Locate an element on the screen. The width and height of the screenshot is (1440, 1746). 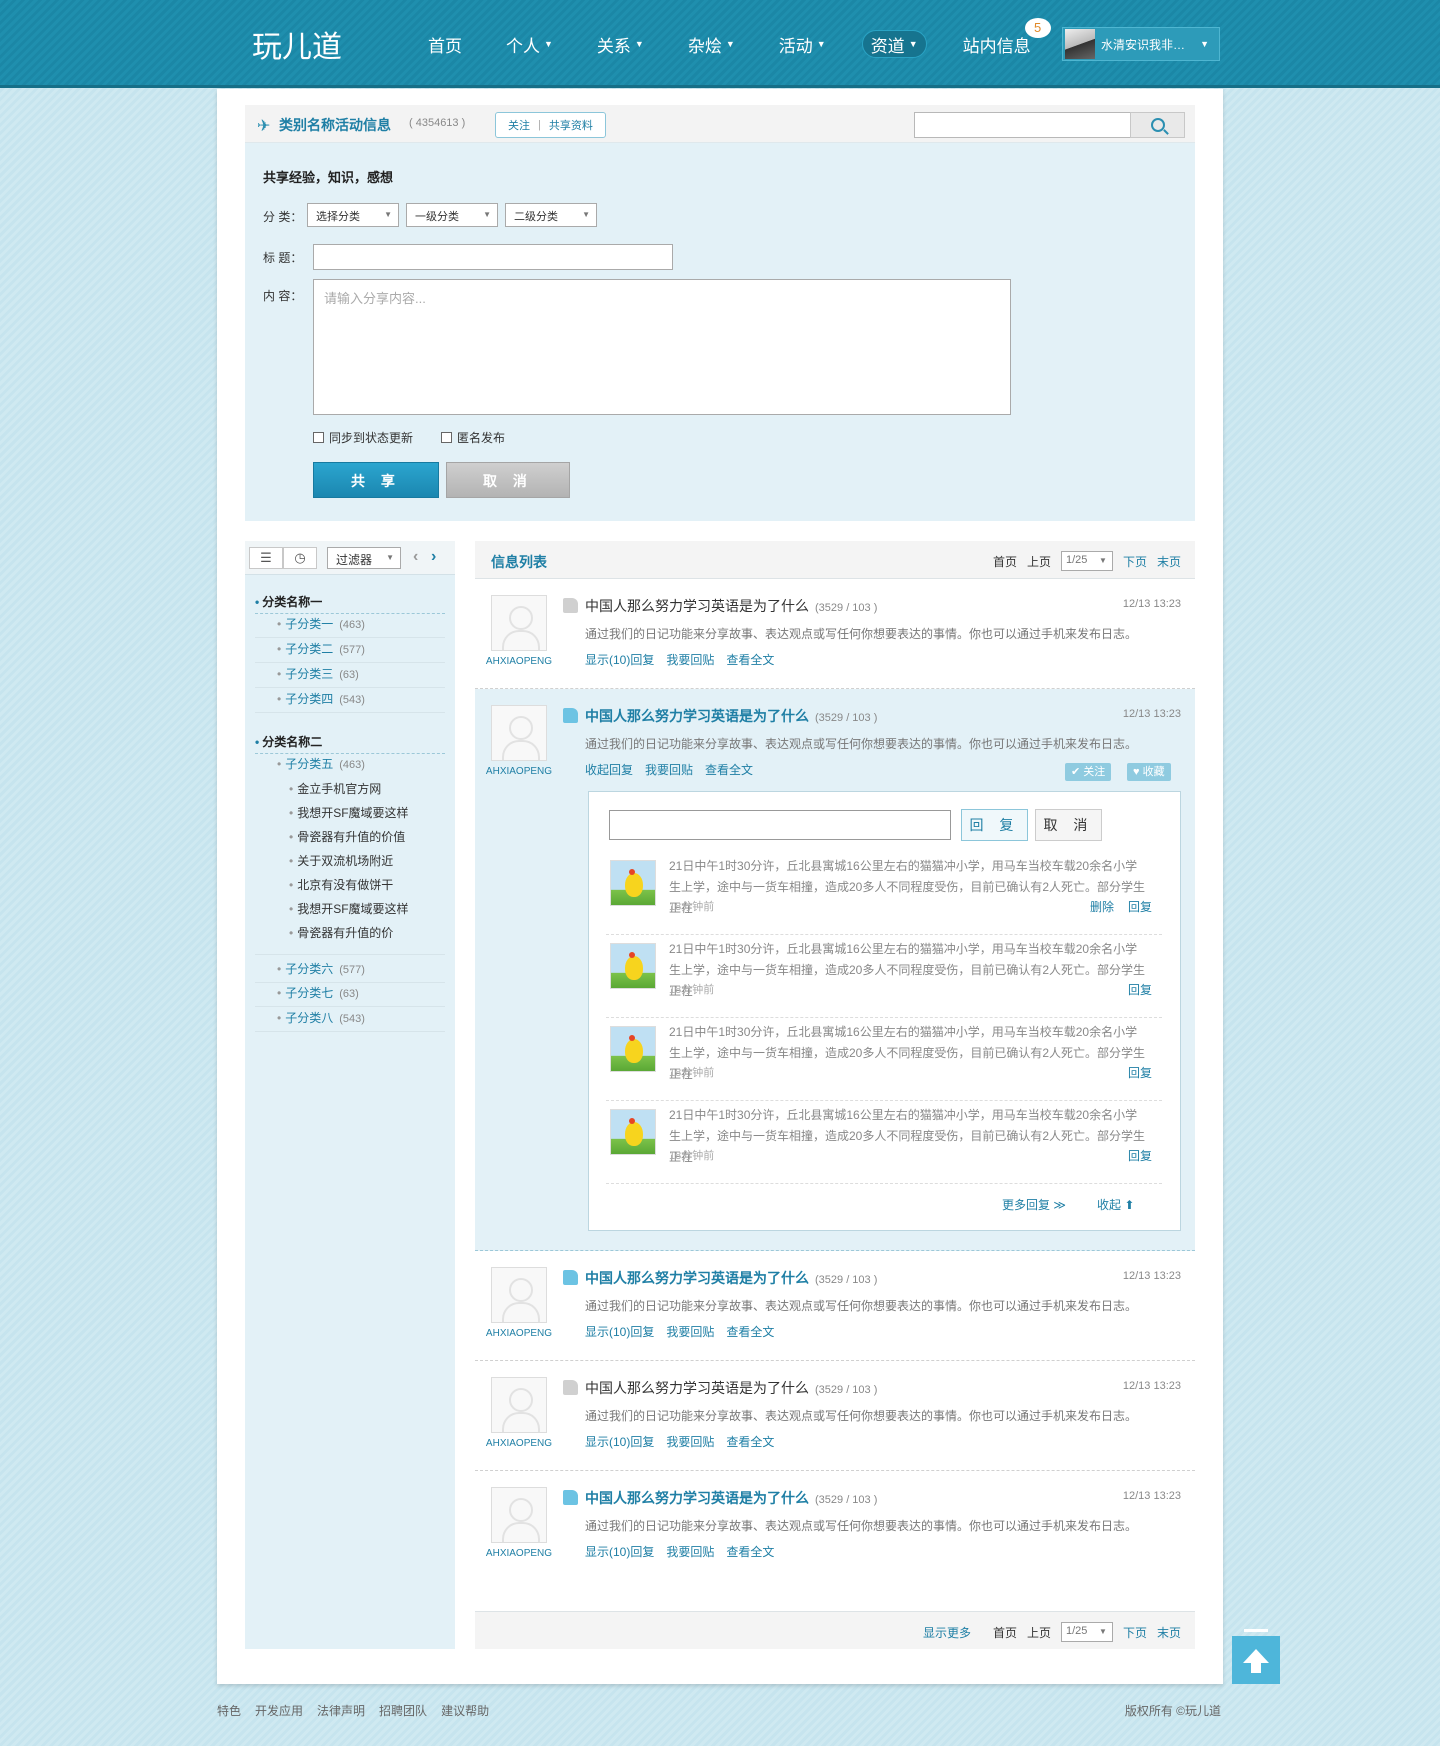
footer-link: 招聘团队 is located at coordinates (403, 1710).